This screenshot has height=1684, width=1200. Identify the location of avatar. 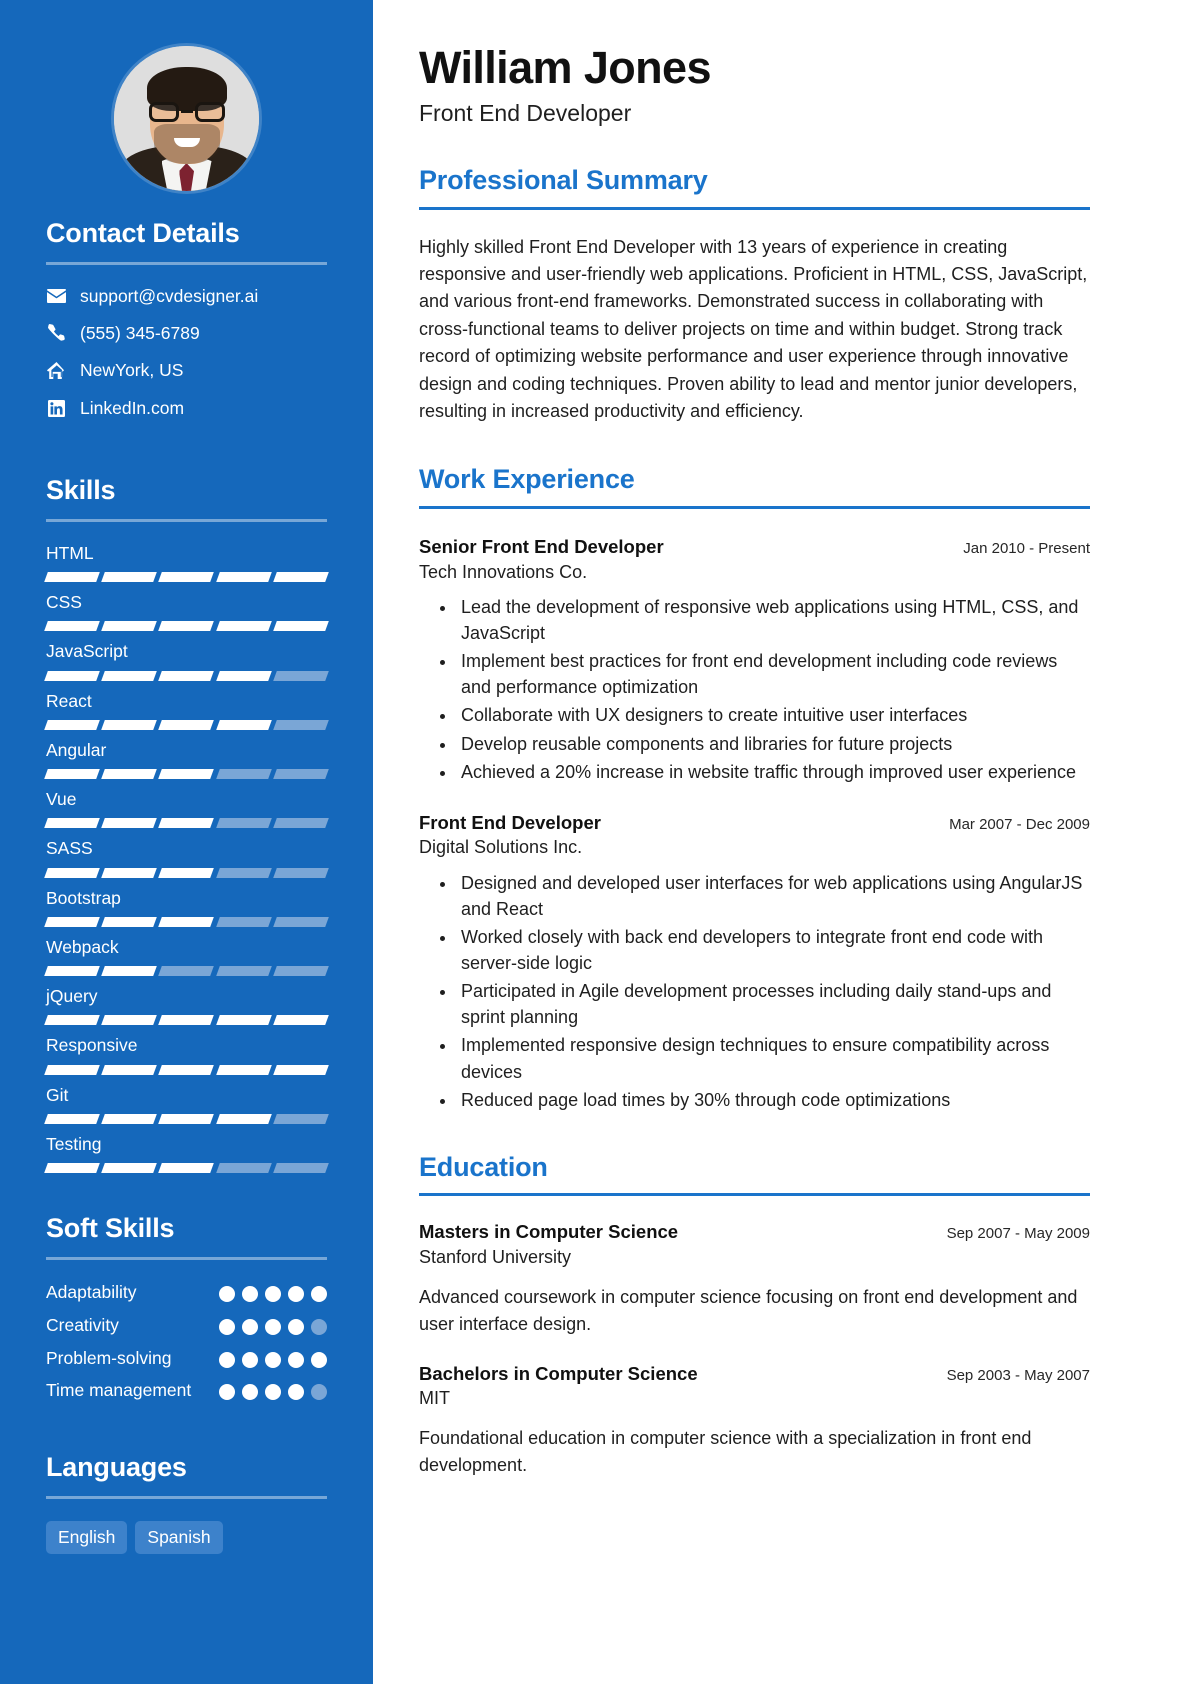
(186, 118).